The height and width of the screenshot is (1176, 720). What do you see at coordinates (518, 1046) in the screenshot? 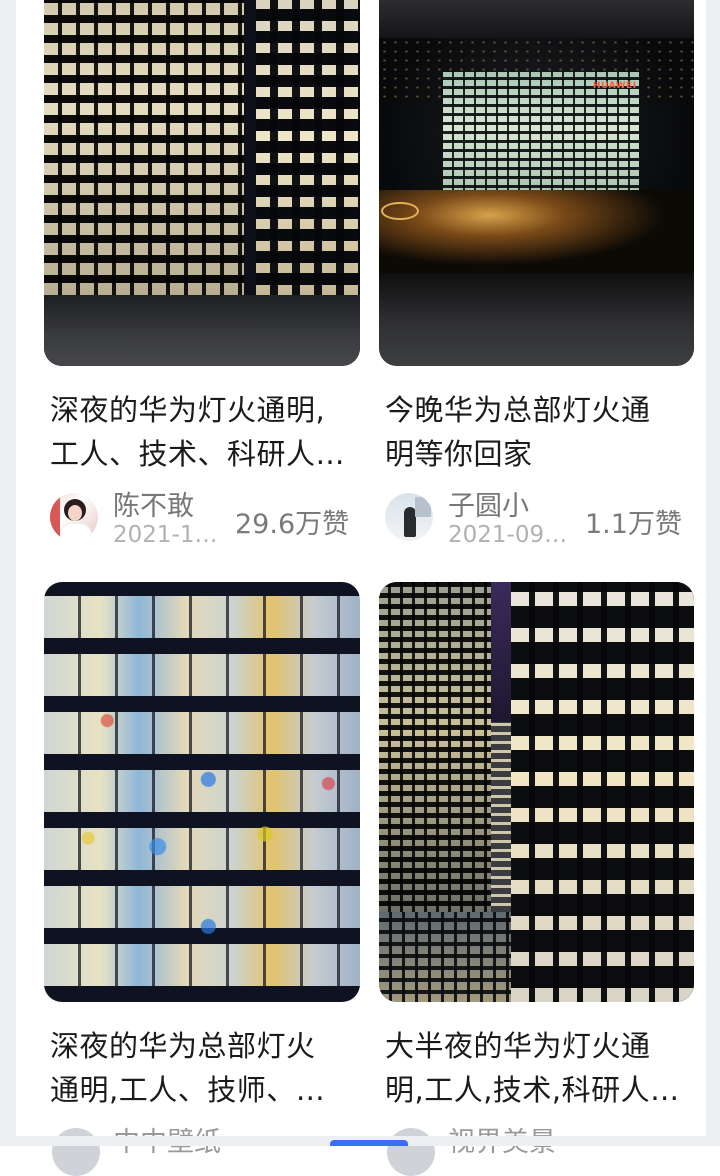
I see `card-4-title-line-1: 大半夜的华为灯火通` at bounding box center [518, 1046].